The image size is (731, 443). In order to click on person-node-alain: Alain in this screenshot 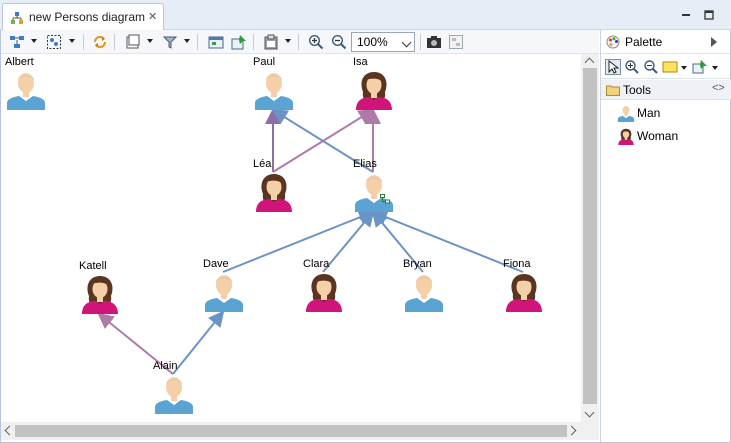, I will do `click(183, 390)`.